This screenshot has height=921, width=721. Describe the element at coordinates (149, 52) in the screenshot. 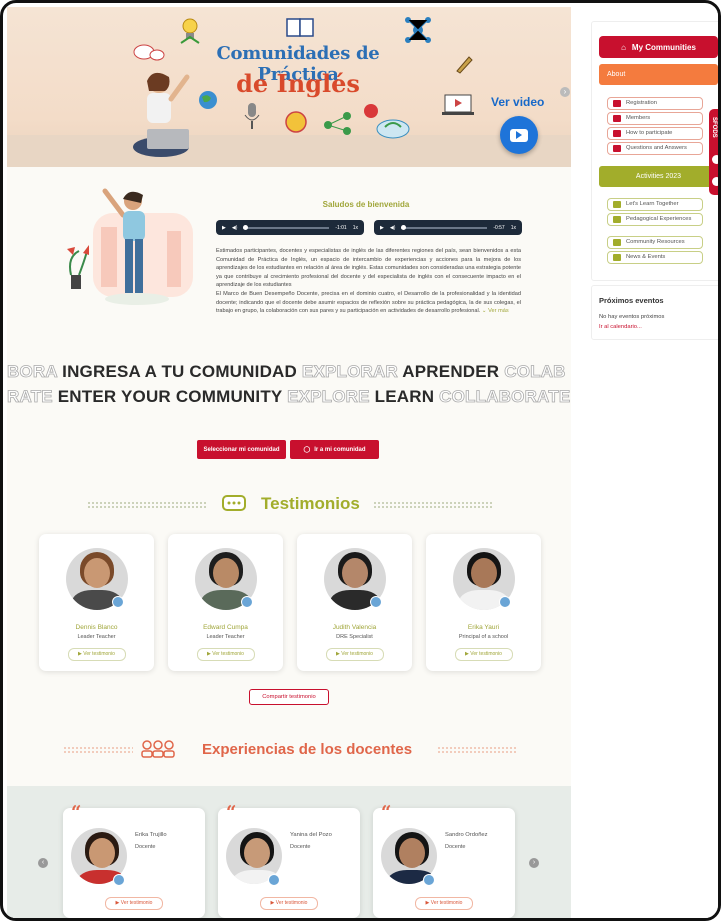

I see `speech-bubbles-icon` at that location.